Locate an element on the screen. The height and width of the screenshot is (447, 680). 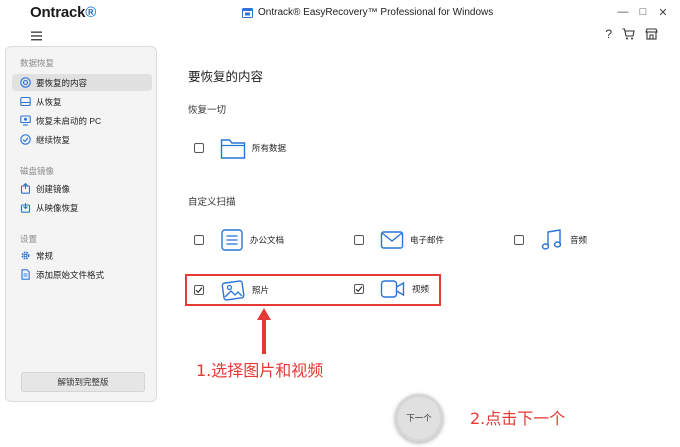
audio-checkbox is located at coordinates (519, 240).